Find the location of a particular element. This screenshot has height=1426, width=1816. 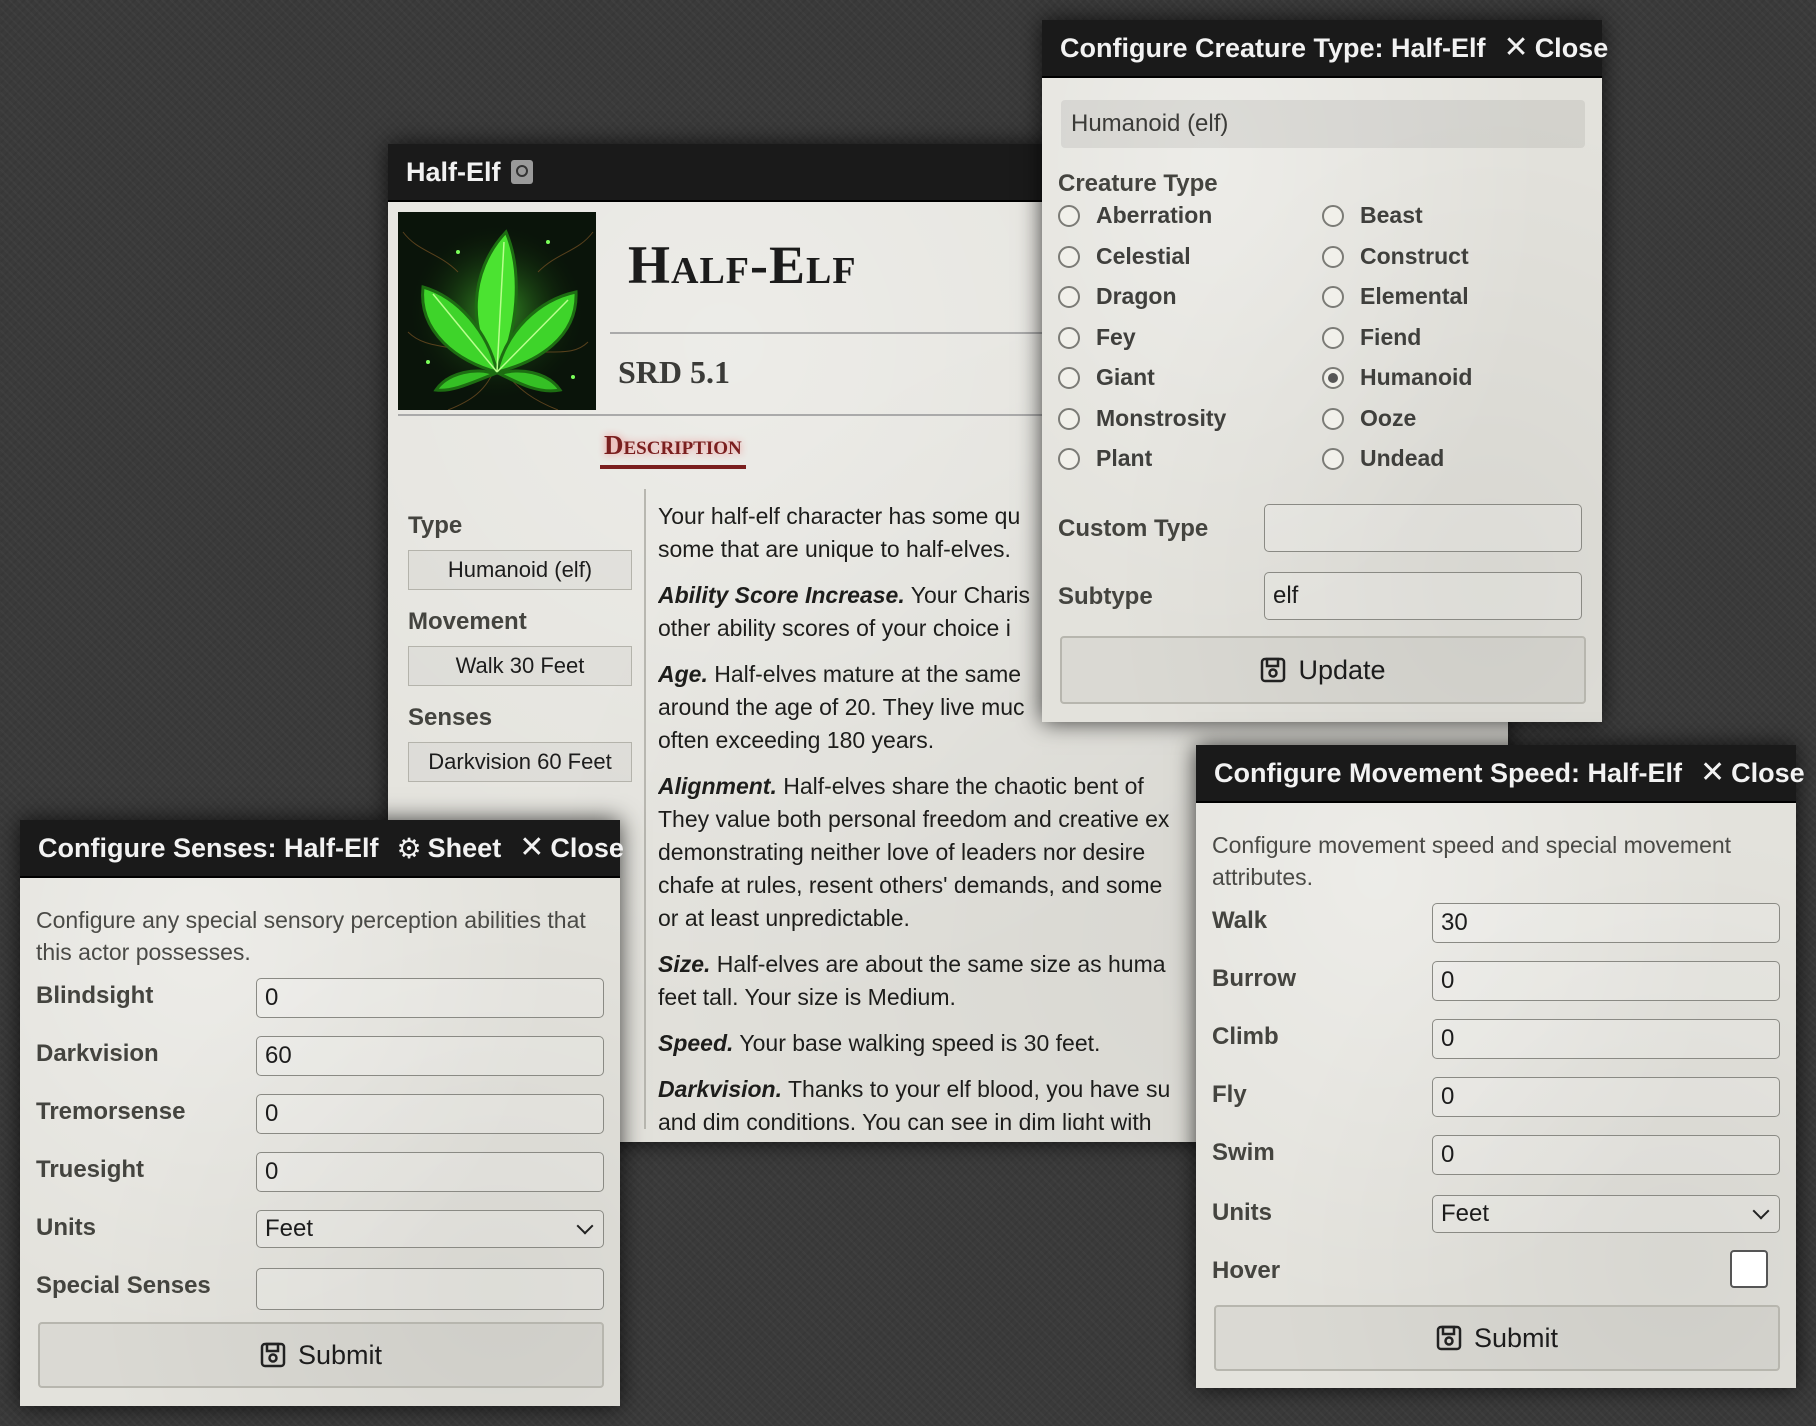

field-input-darkvision: 60 is located at coordinates (430, 1056).